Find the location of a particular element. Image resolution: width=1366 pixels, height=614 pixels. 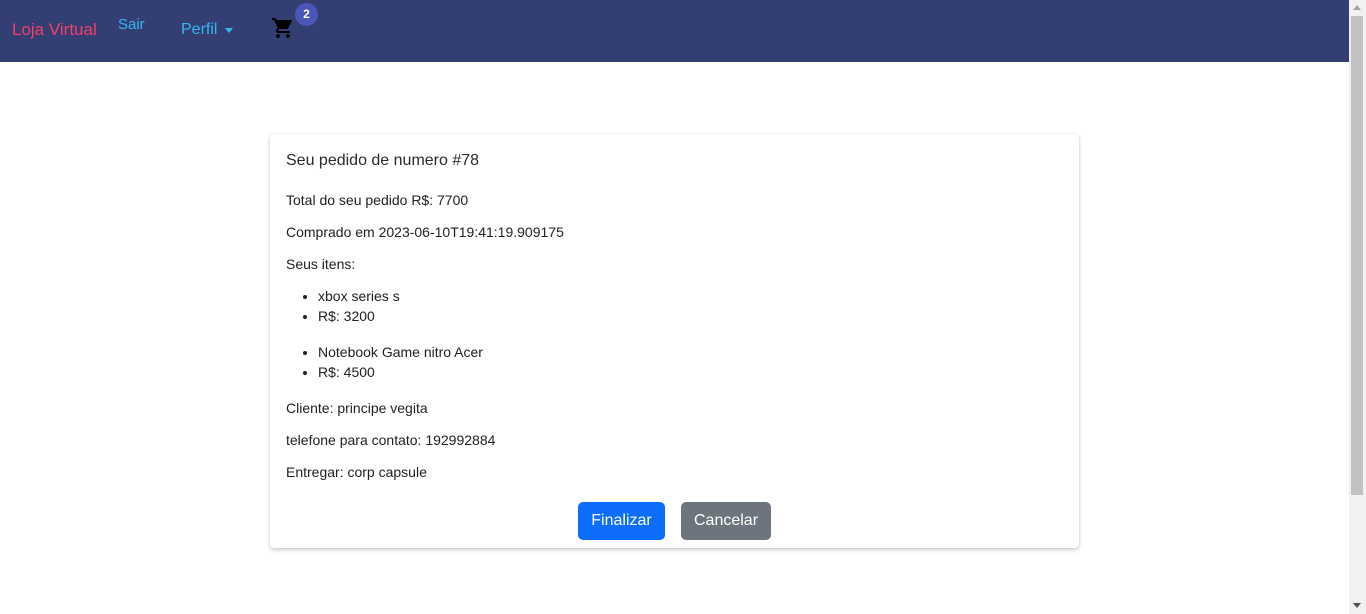

shopping-cart-icon is located at coordinates (283, 28).